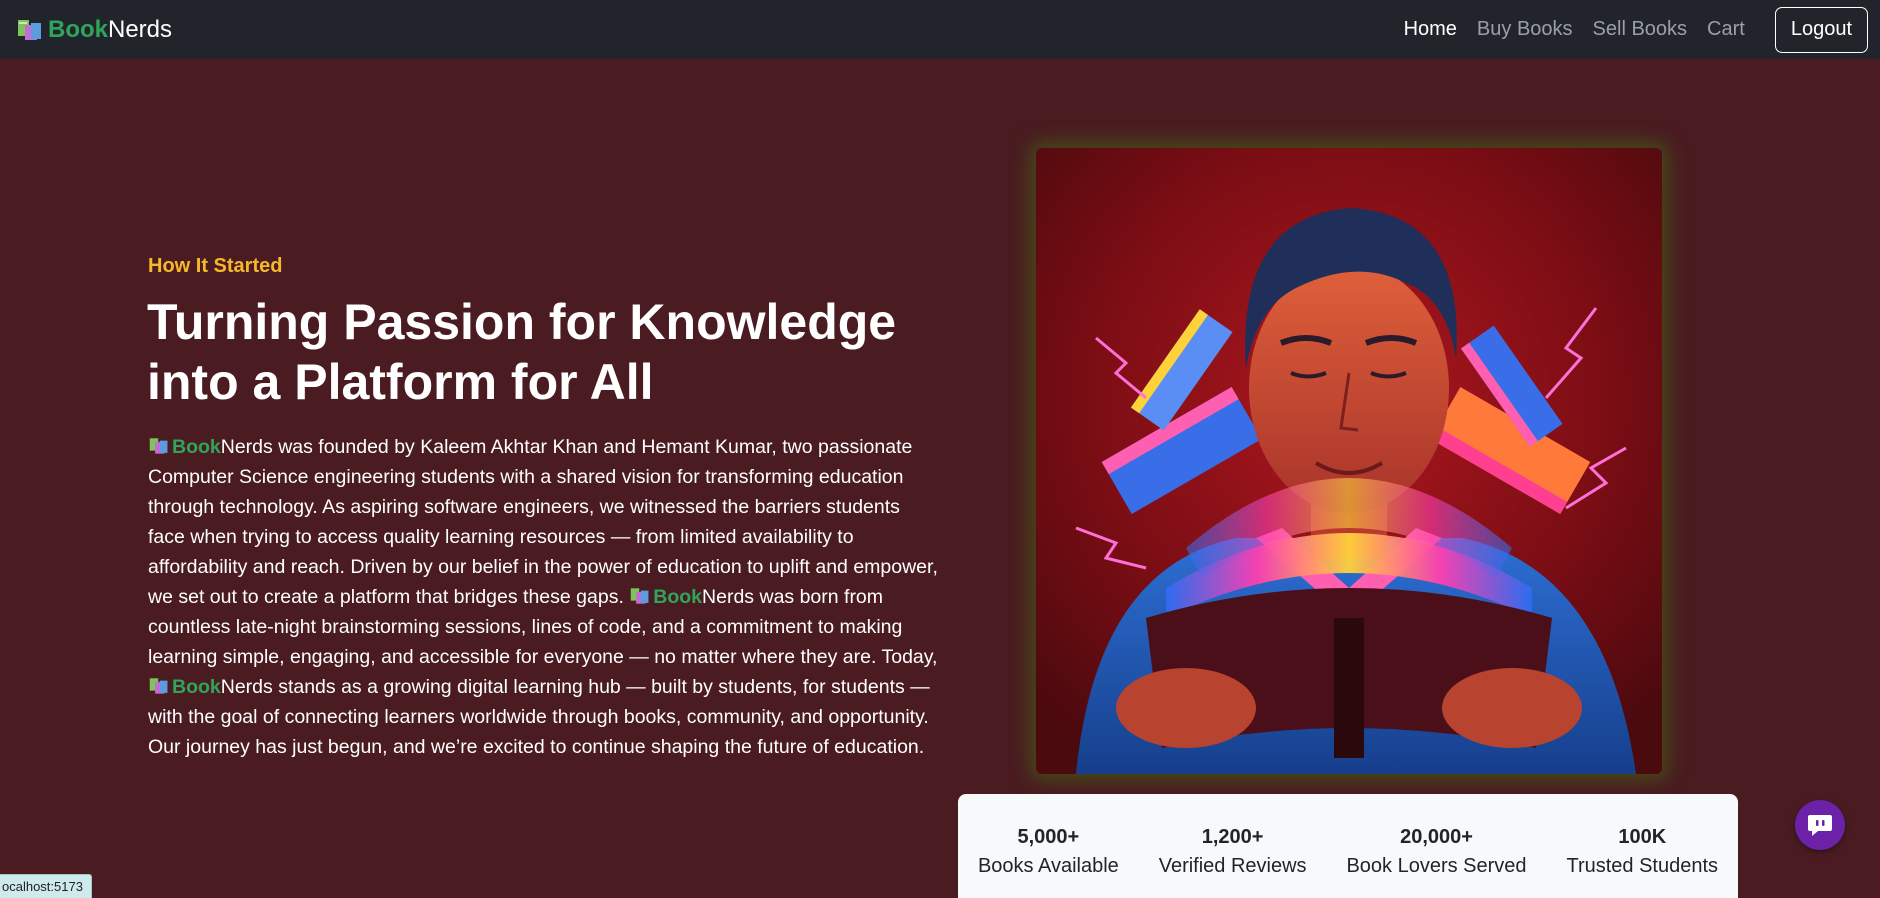  Describe the element at coordinates (215, 266) in the screenshot. I see `hero-eyebrow: How It Started` at that location.